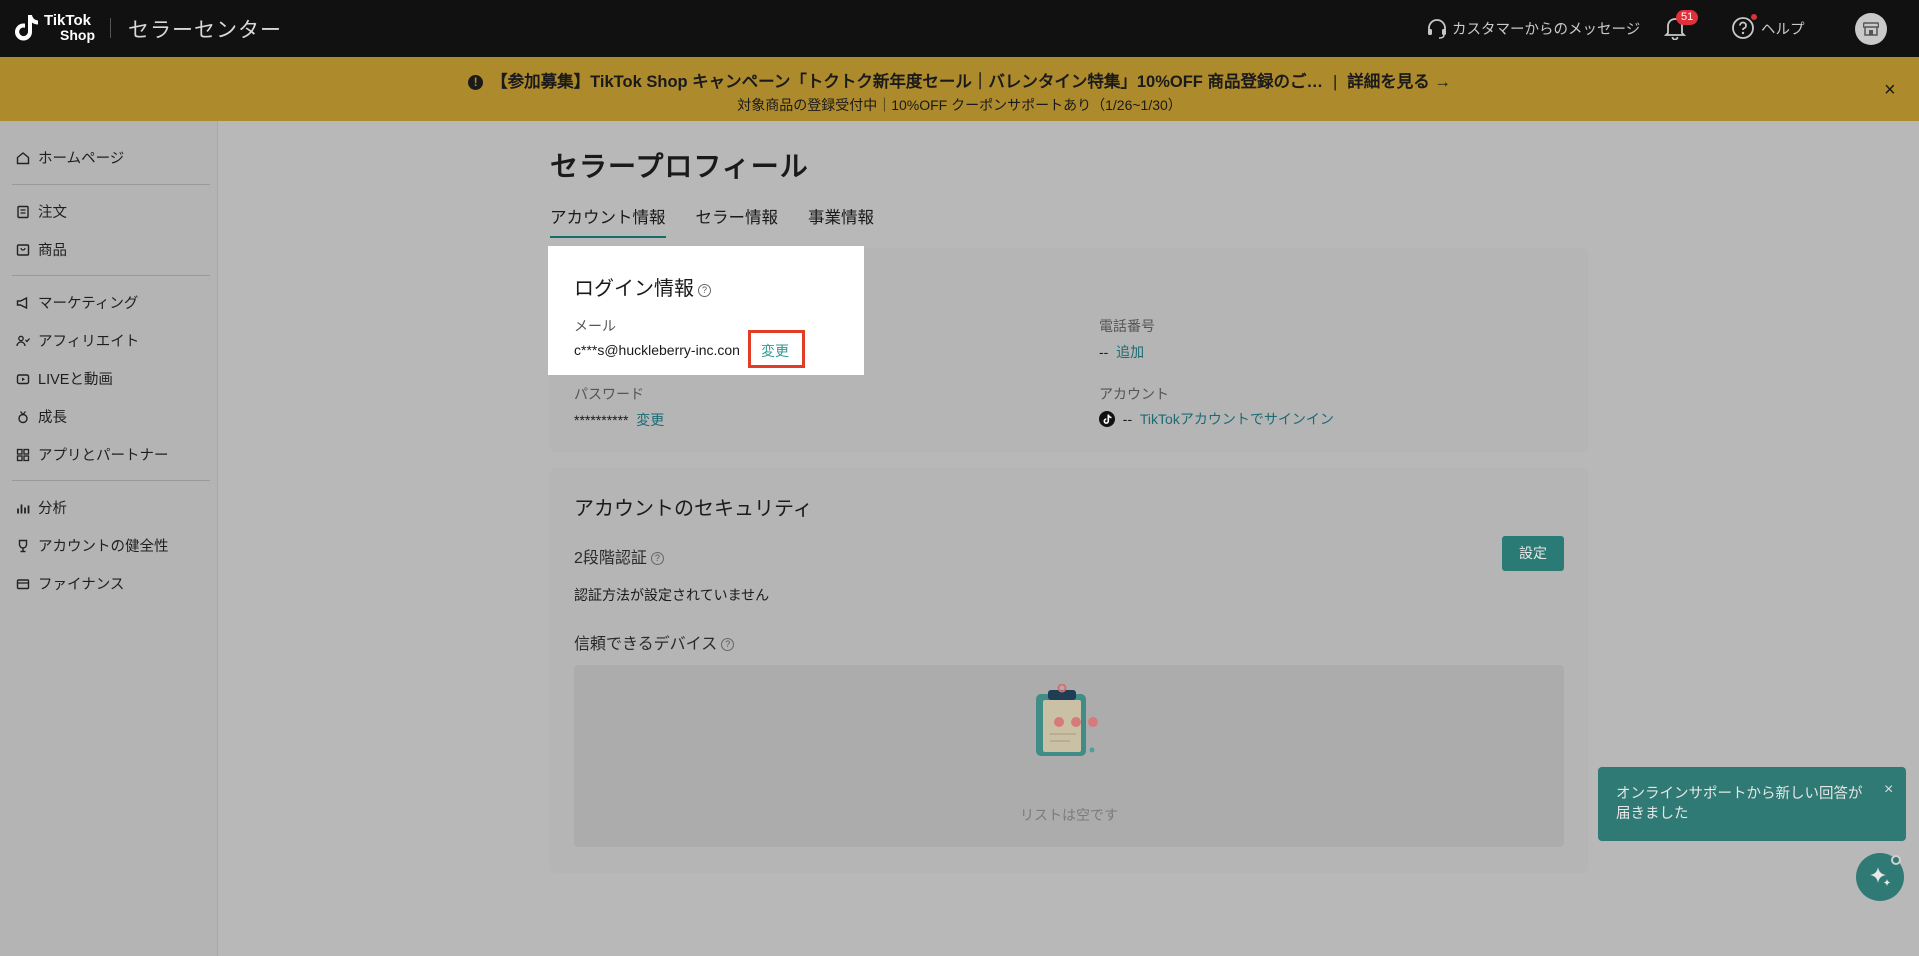  What do you see at coordinates (657, 350) in the screenshot?
I see `email-value: c***s@huckleberry-inc.con` at bounding box center [657, 350].